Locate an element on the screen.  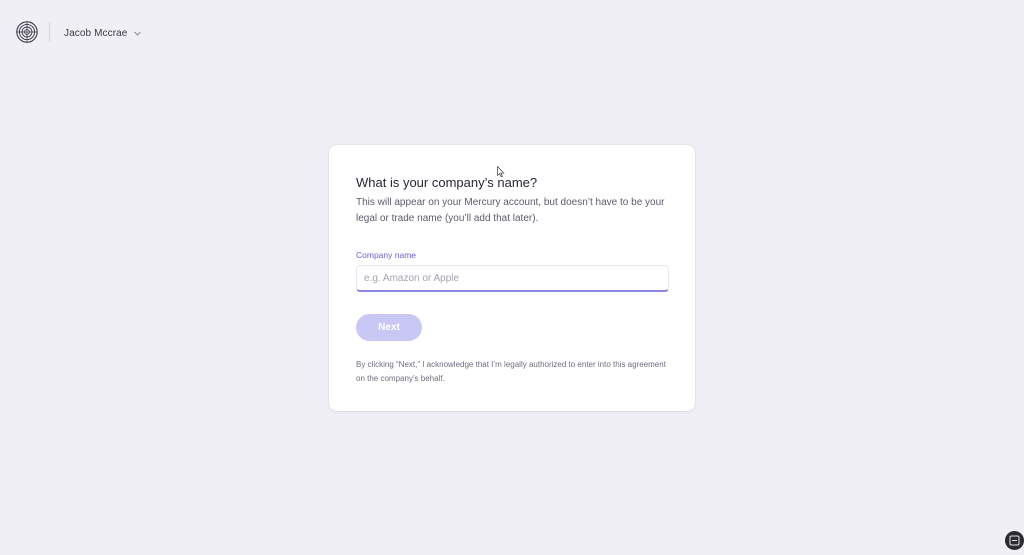
mercury-logo-icon is located at coordinates (27, 32).